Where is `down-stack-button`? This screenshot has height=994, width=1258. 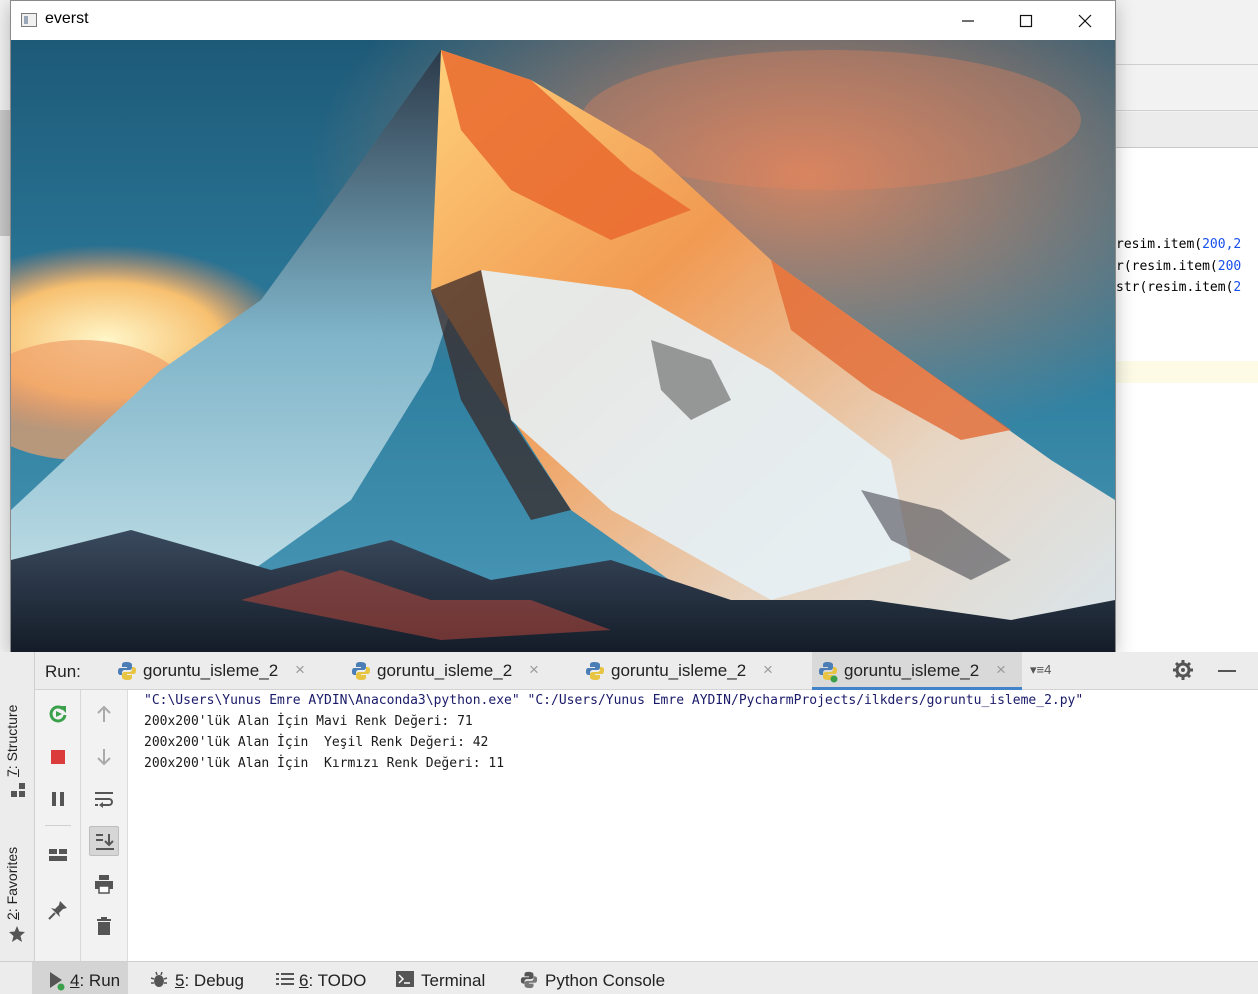 down-stack-button is located at coordinates (104, 757).